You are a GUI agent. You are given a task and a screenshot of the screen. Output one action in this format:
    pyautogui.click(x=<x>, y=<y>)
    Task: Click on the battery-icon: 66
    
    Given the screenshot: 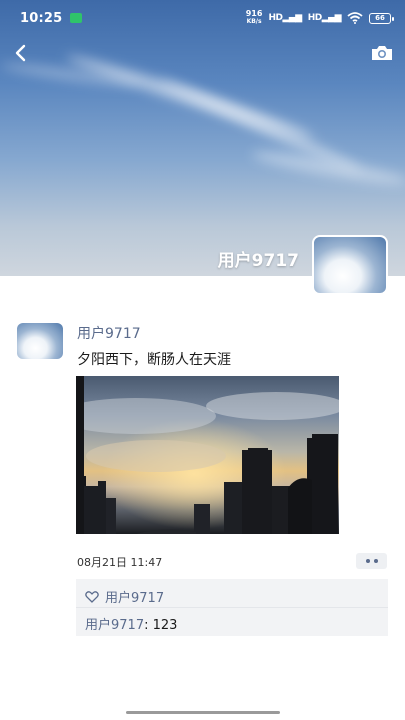 What is the action you would take?
    pyautogui.click(x=381, y=18)
    